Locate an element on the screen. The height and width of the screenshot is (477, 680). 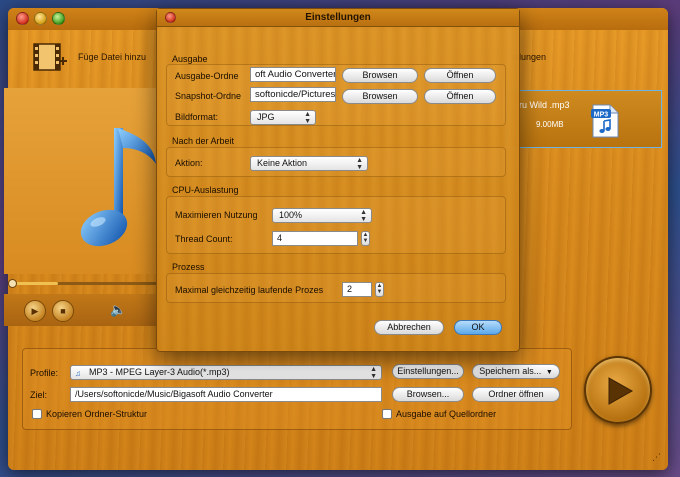
mp3-file-icon: MP3 is located at coordinates (605, 121).